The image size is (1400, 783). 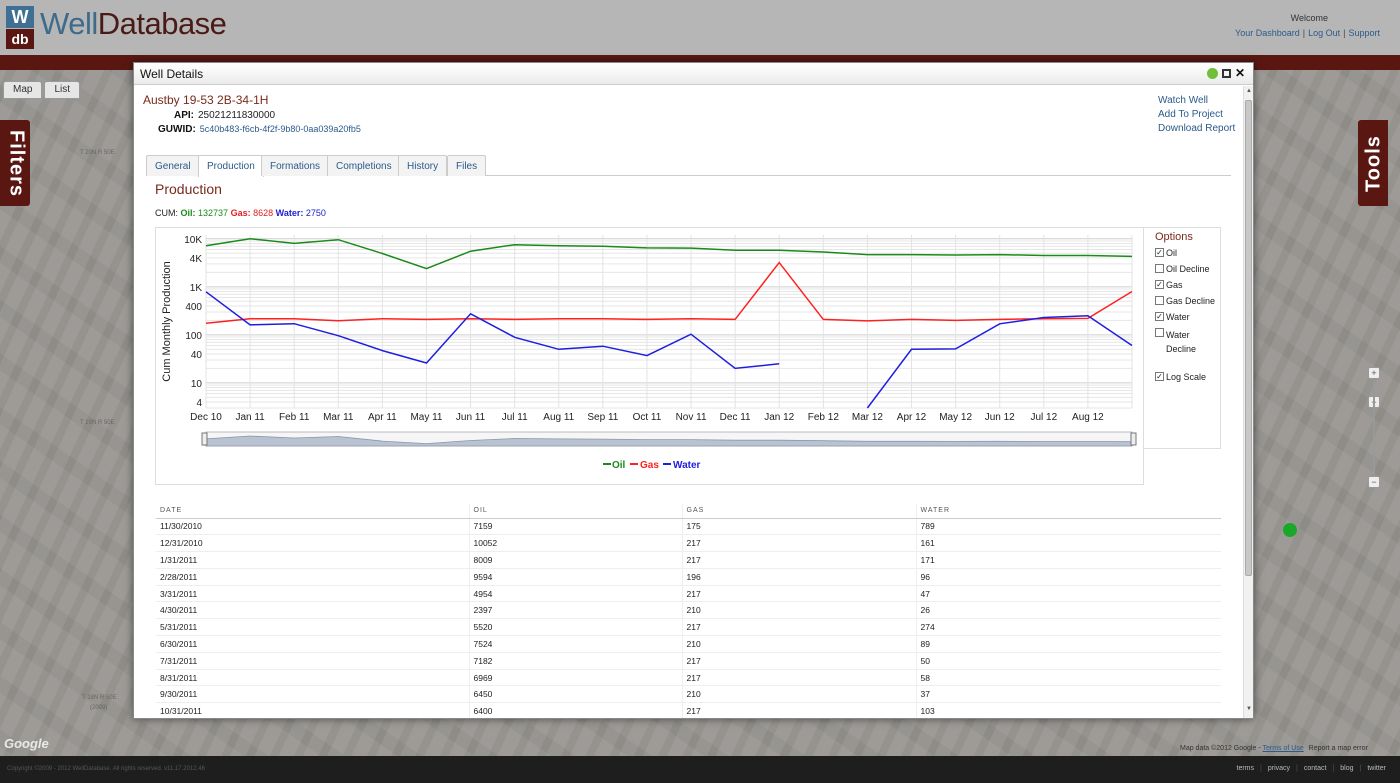 I want to click on series-line-gas, so click(x=669, y=292).